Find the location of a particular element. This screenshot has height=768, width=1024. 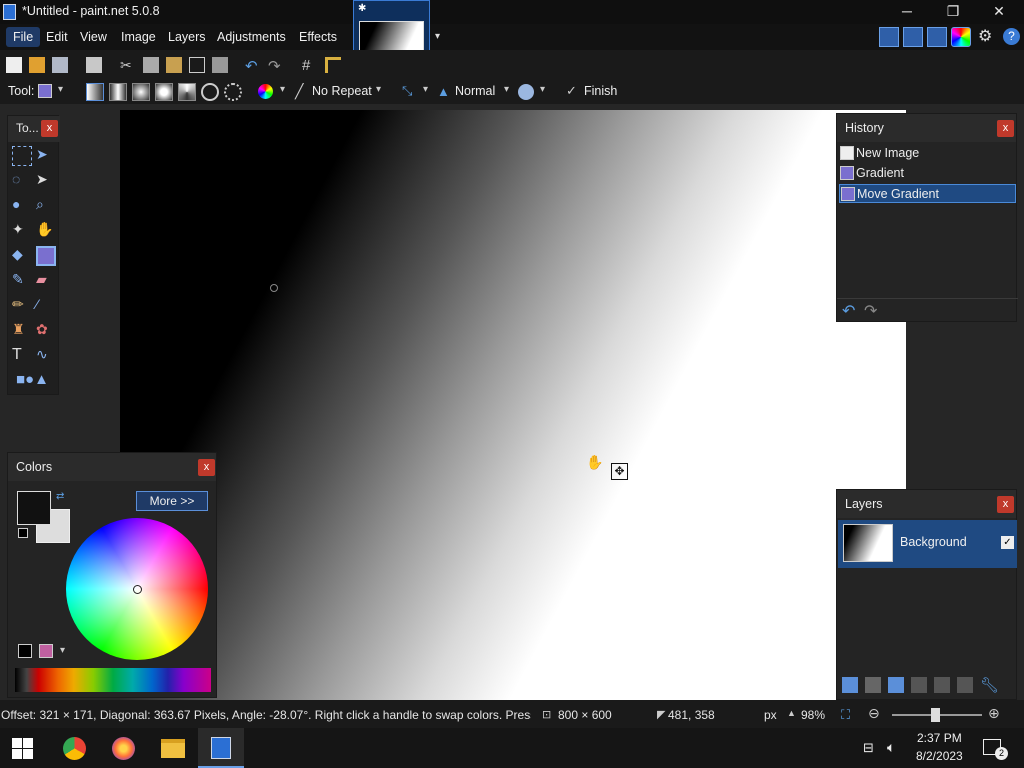

paintnet-taskbar-button is located at coordinates (221, 748).